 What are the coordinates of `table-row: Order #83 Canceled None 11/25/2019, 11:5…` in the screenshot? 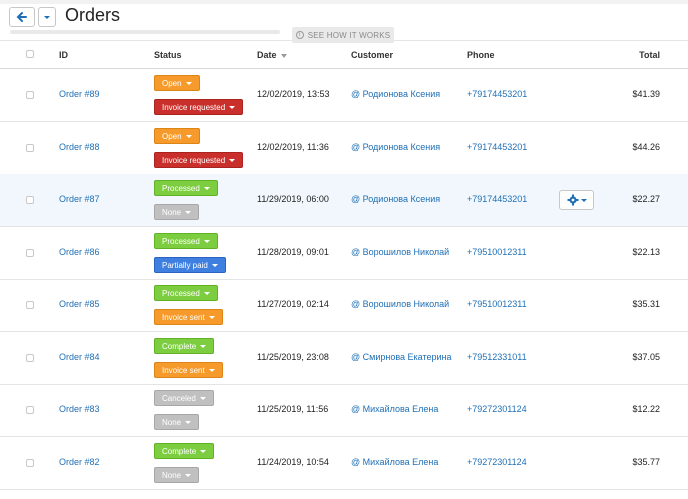 It's located at (344, 410).